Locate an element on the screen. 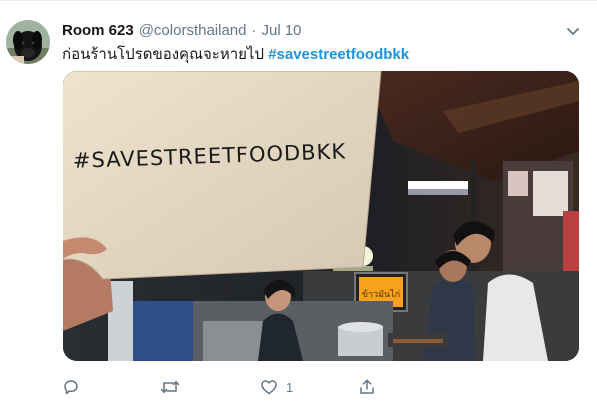  stall-sign-text: ข้าวมันไก่ is located at coordinates (381, 294).